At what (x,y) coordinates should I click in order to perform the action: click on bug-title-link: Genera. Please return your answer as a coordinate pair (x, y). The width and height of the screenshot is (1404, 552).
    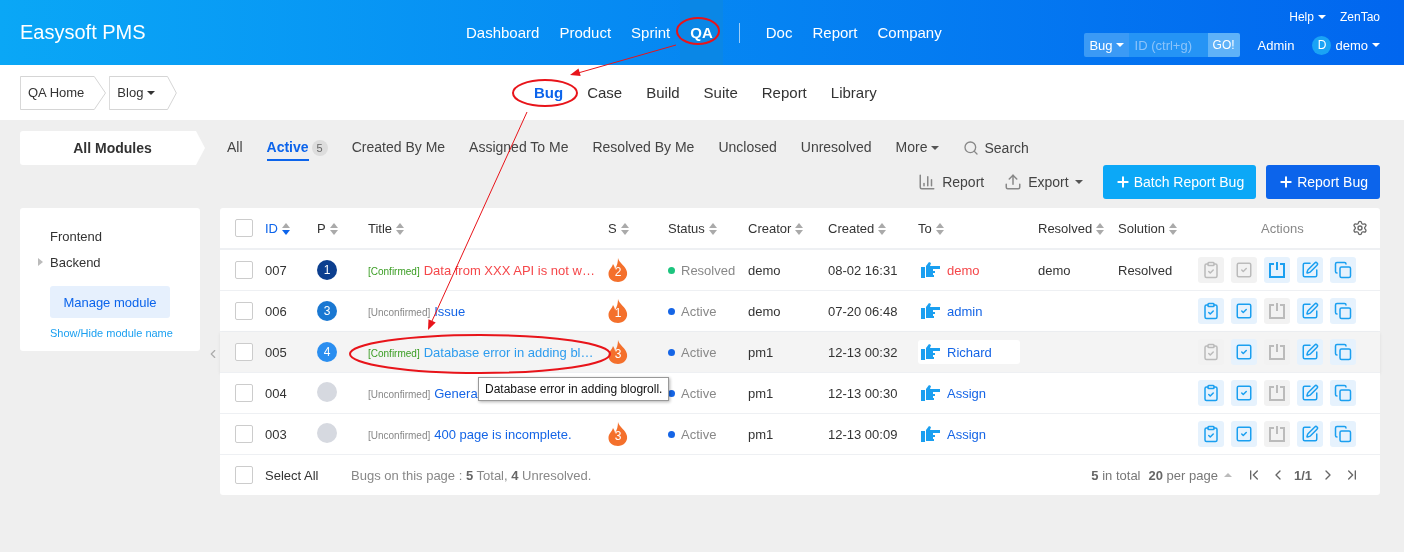
    Looking at the image, I should click on (456, 393).